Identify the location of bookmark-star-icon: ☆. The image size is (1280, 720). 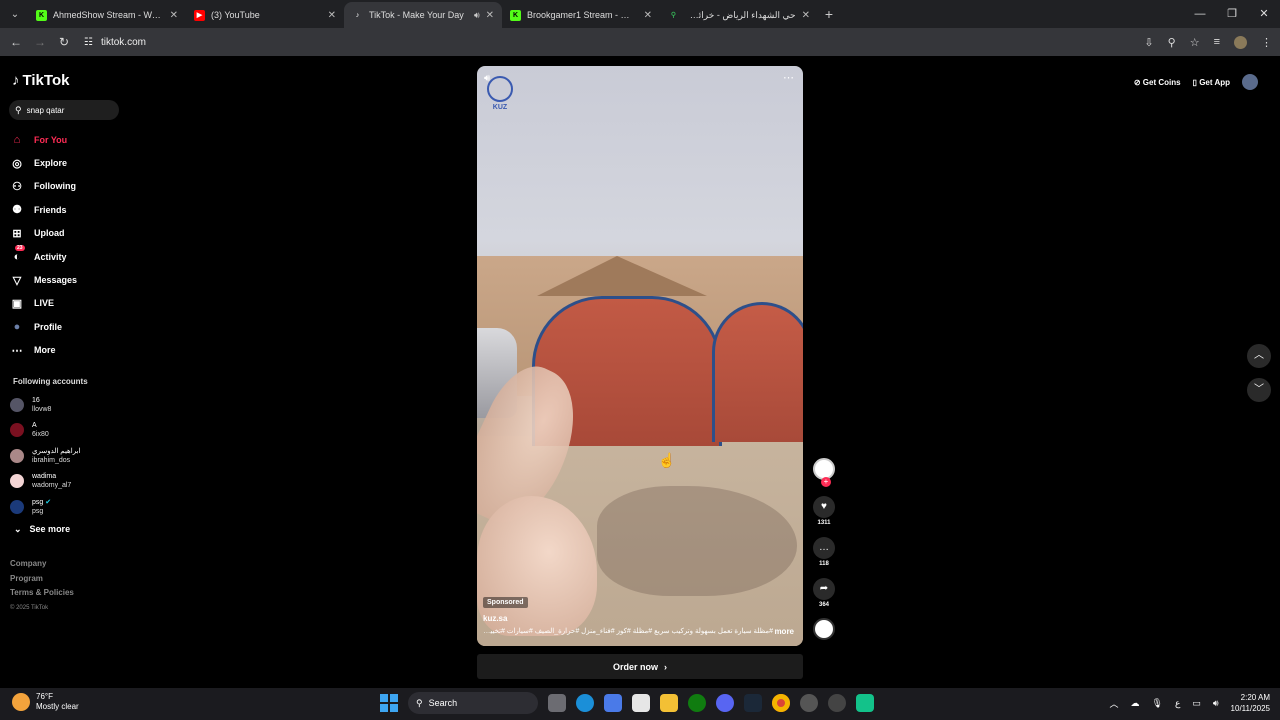
(1195, 42).